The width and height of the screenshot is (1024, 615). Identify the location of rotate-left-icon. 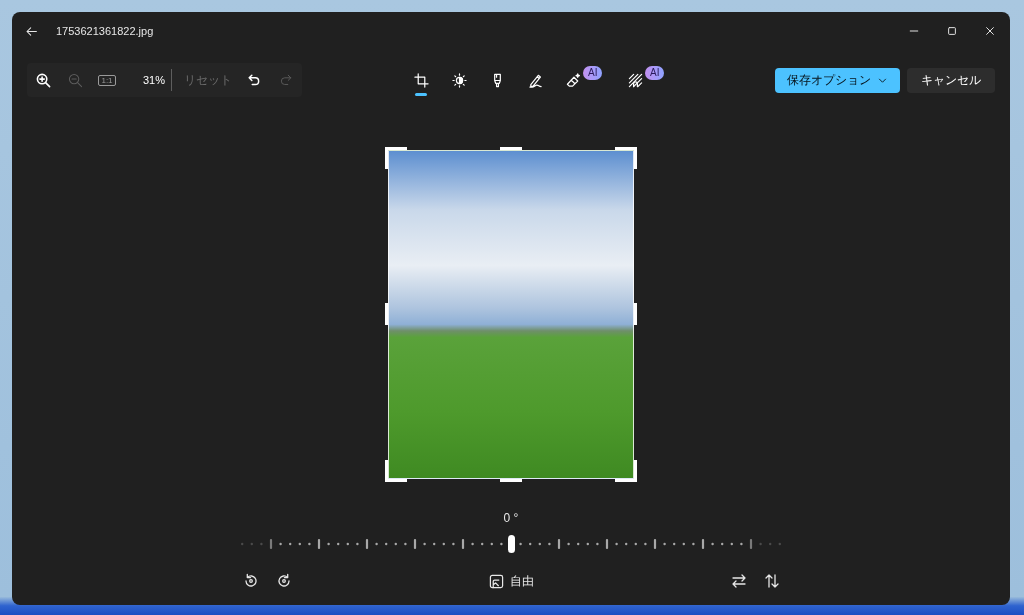
(250, 581).